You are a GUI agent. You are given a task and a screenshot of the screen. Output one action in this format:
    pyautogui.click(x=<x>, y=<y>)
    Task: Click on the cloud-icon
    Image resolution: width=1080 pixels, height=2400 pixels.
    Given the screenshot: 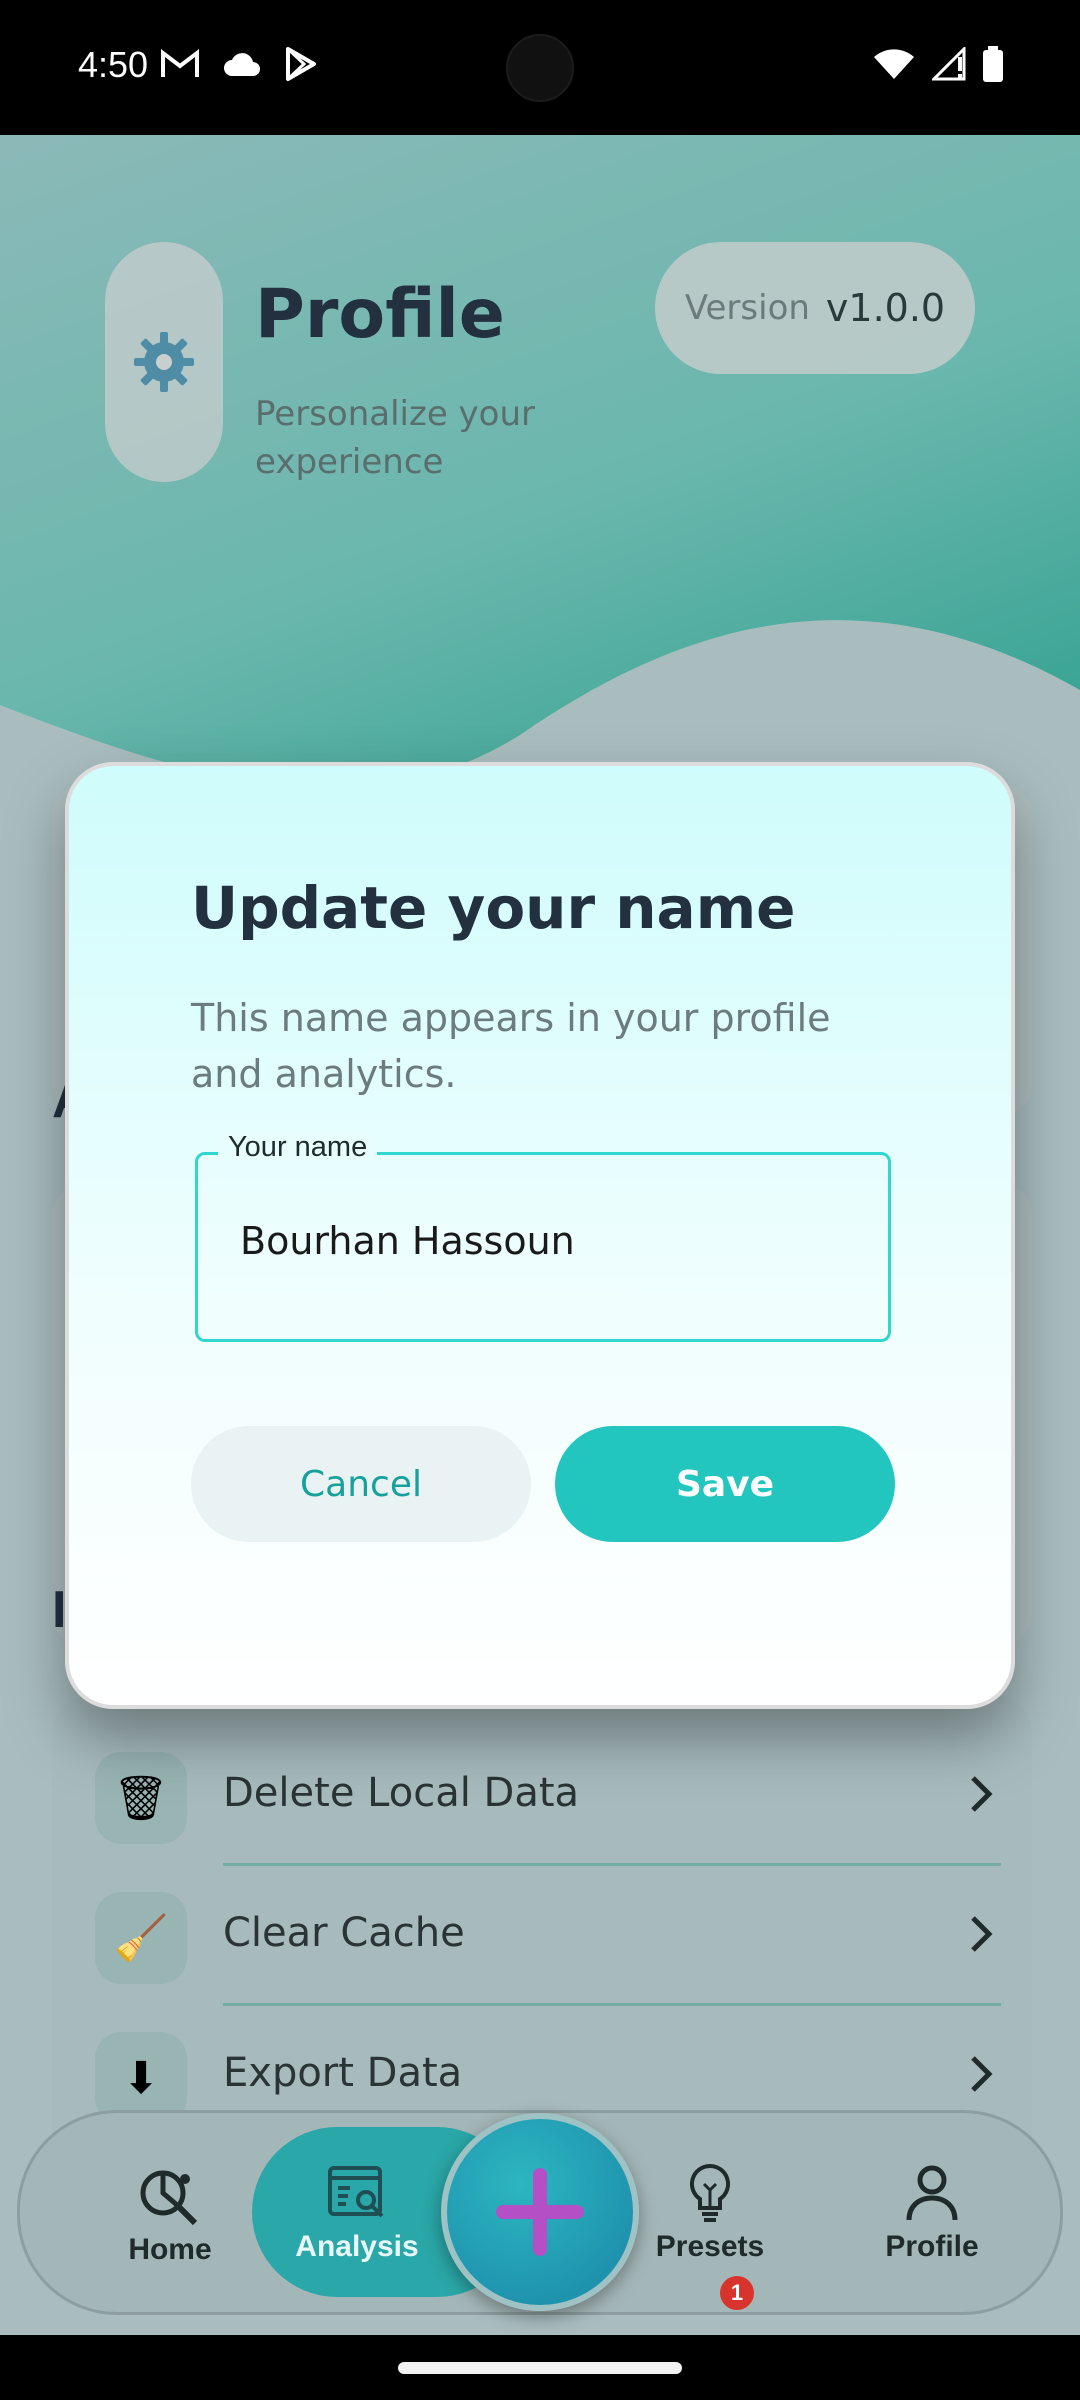 What is the action you would take?
    pyautogui.click(x=242, y=64)
    